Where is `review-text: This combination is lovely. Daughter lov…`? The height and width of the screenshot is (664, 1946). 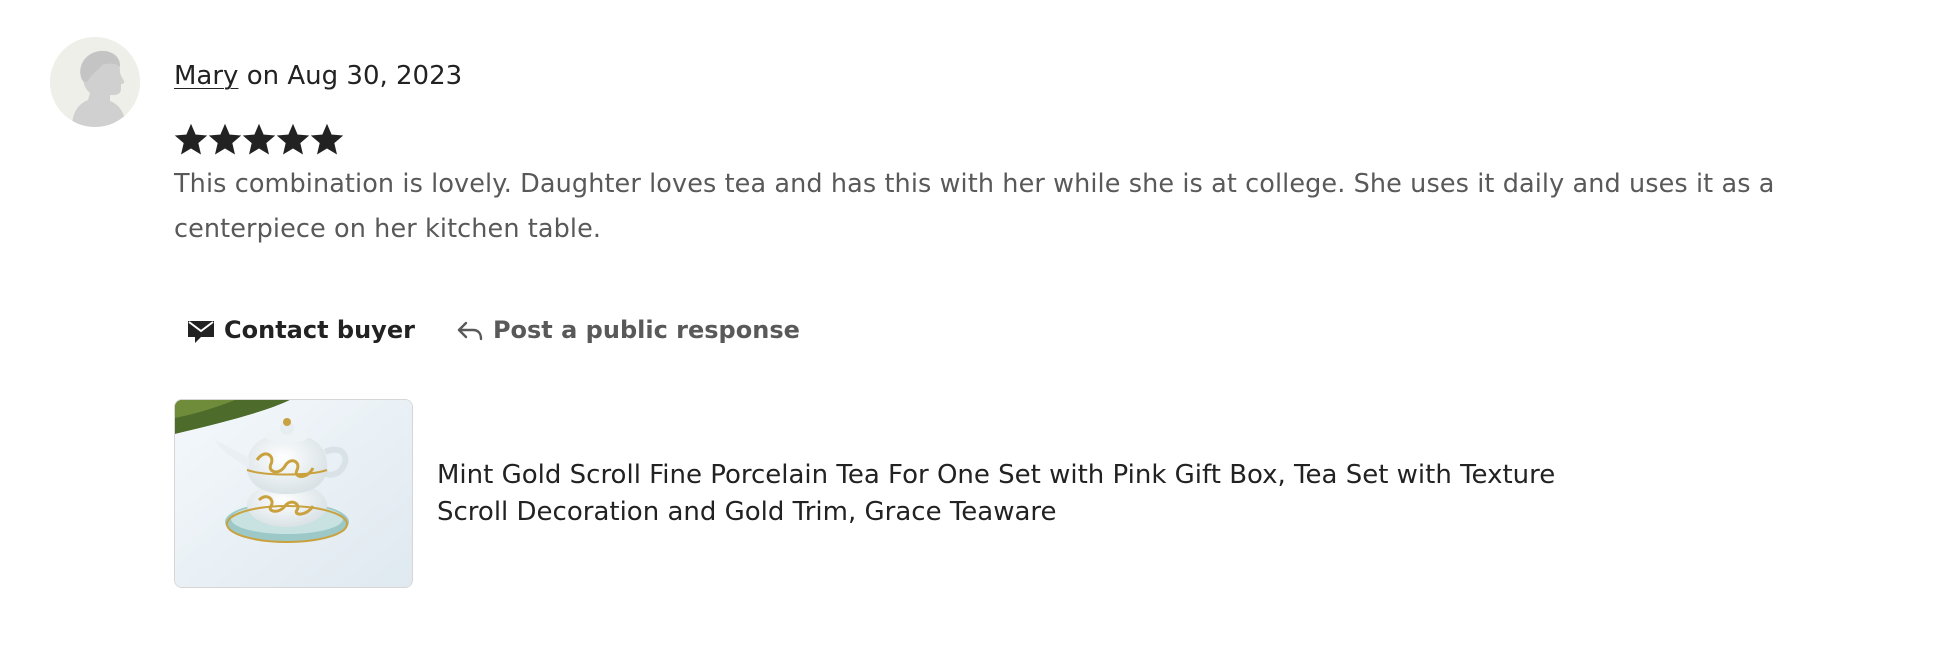 review-text: This combination is lovely. Daughter lov… is located at coordinates (974, 206).